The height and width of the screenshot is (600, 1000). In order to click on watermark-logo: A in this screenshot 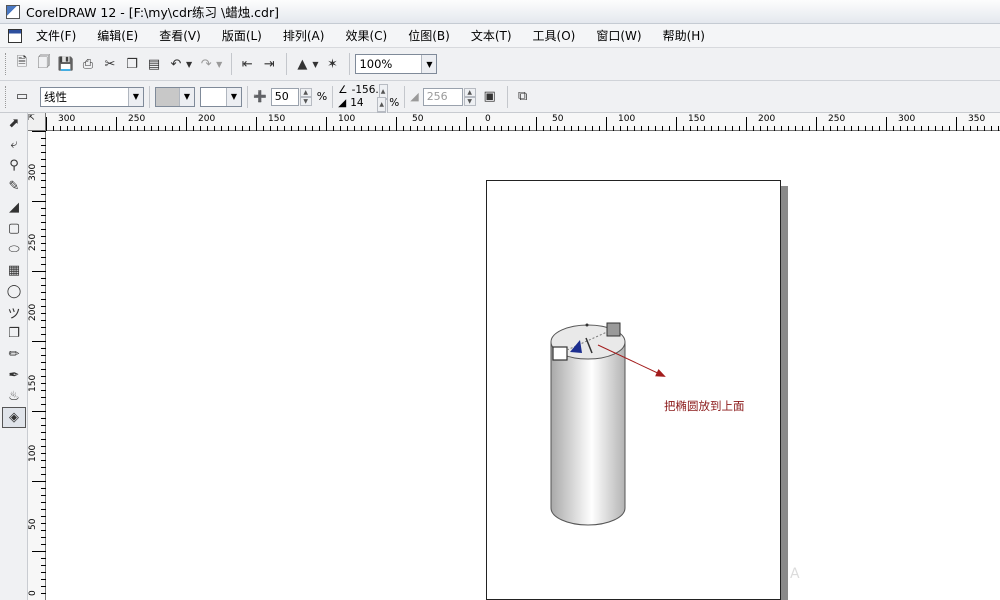, I will do `click(796, 574)`.